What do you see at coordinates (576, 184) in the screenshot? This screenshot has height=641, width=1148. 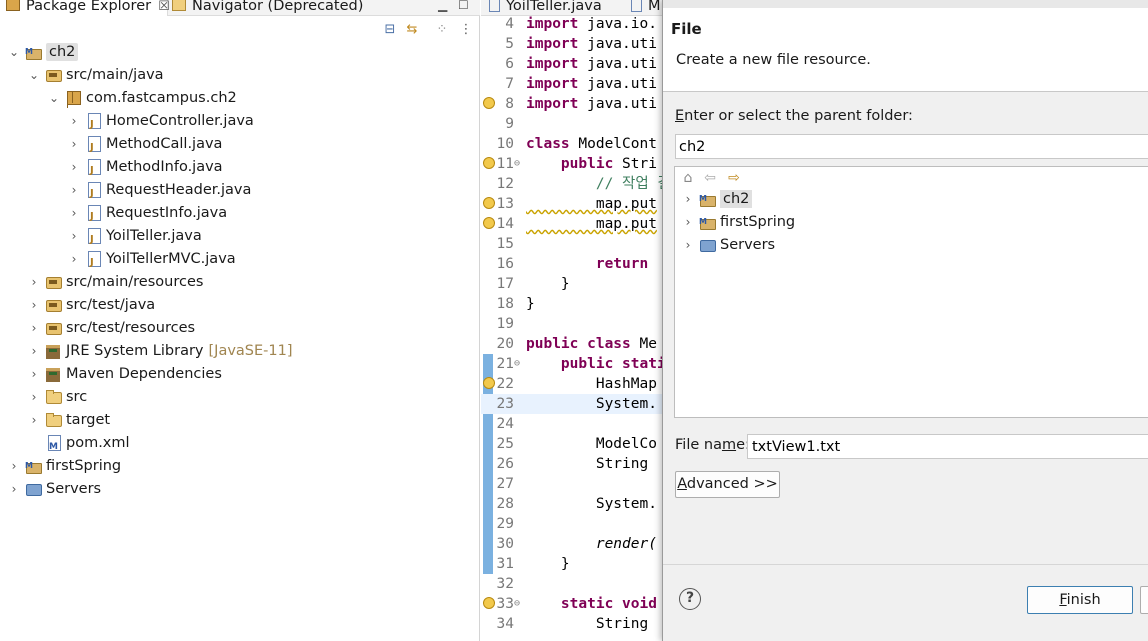 I see `code-line: 12 // 작업 결` at bounding box center [576, 184].